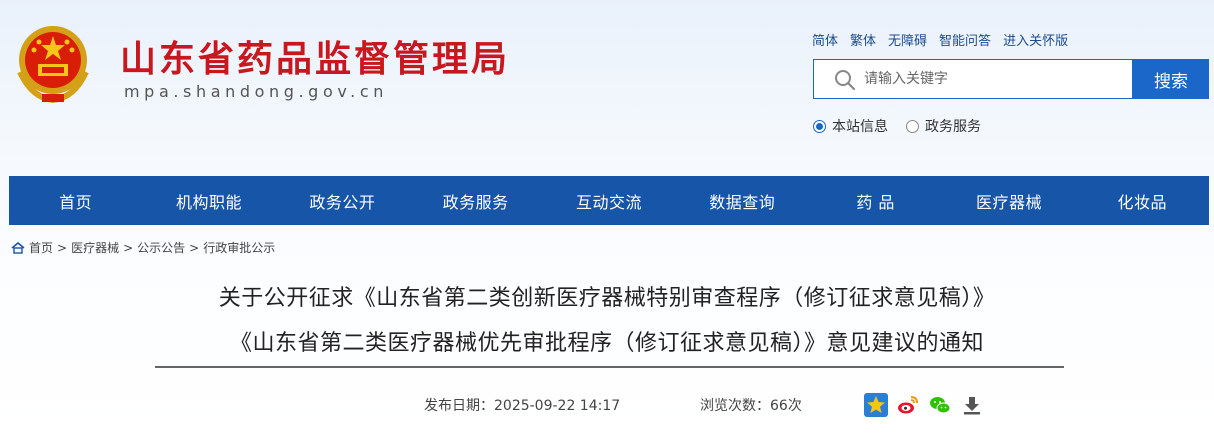 The width and height of the screenshot is (1214, 438). I want to click on main-nav: 首页 机构职能 政务公开 政务服务 互动交流 数据查询 药 品 医疗器械 化妆品, so click(609, 200).